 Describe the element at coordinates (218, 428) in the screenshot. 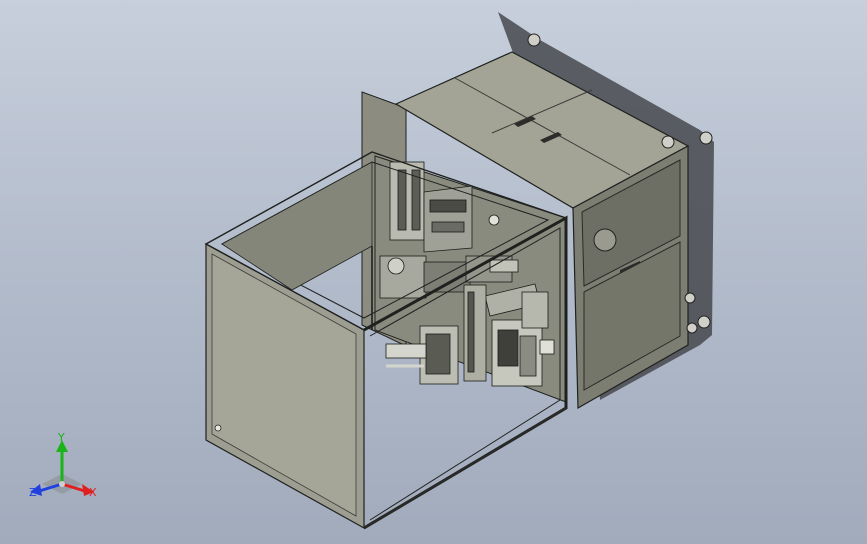

I see `panel-lock-icon` at that location.